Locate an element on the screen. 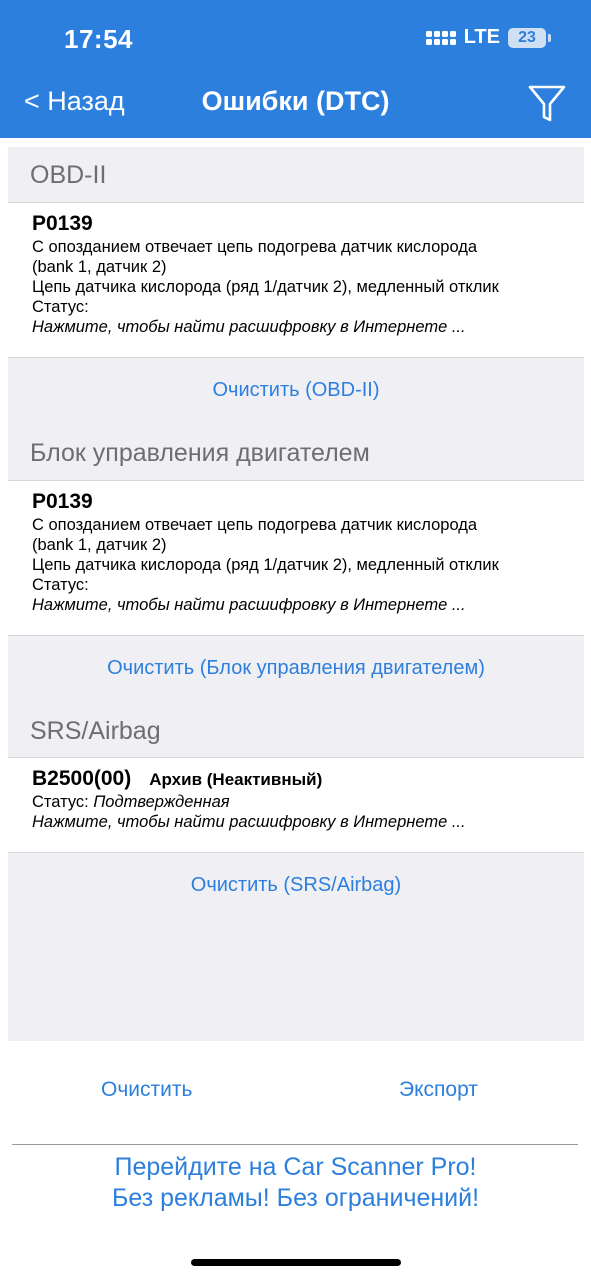 This screenshot has height=1280, width=591. home-indicator is located at coordinates (296, 1262).